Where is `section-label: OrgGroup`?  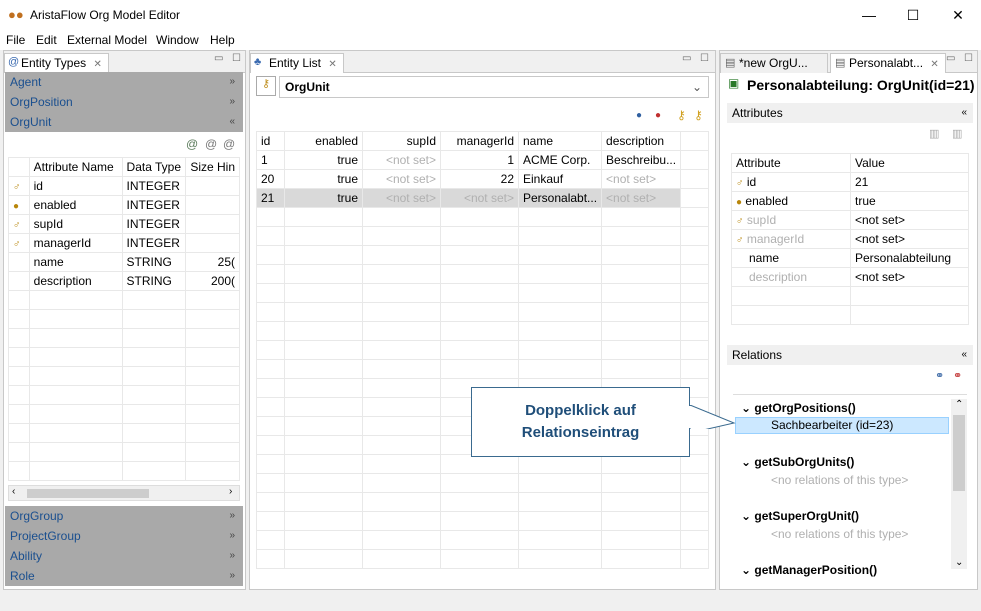 section-label: OrgGroup is located at coordinates (37, 516).